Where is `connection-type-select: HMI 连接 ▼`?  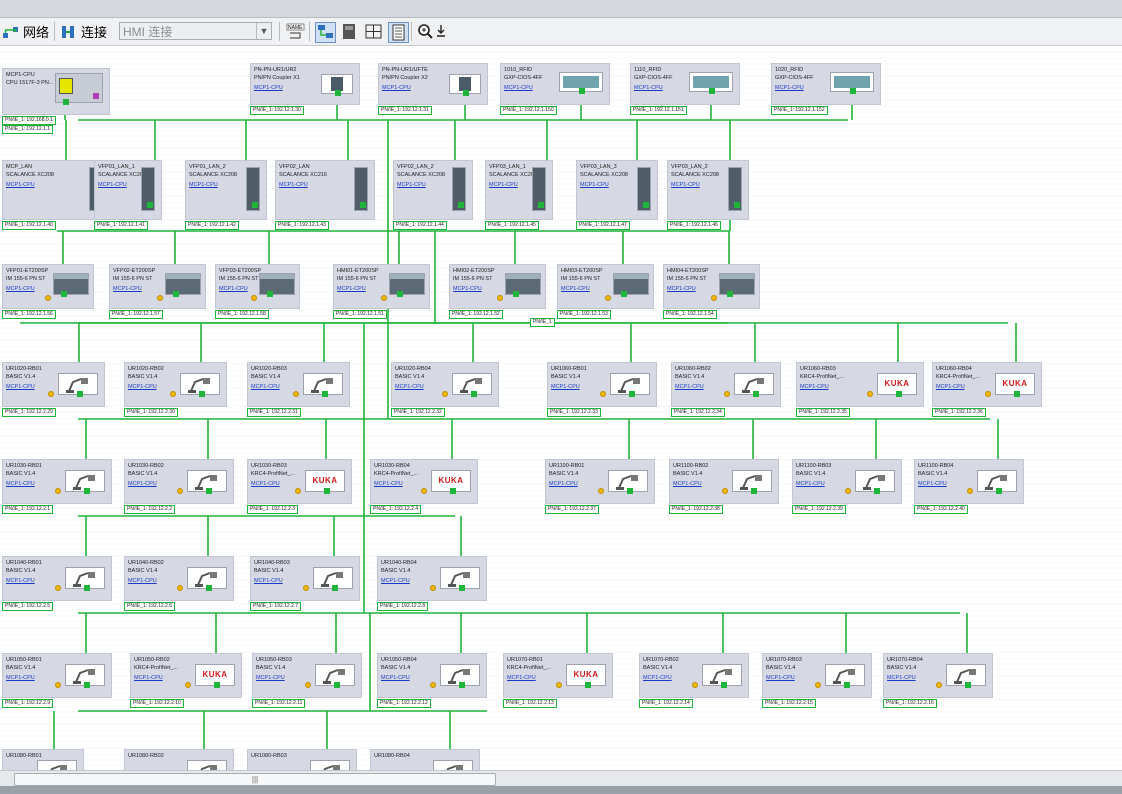 connection-type-select: HMI 连接 ▼ is located at coordinates (195, 31).